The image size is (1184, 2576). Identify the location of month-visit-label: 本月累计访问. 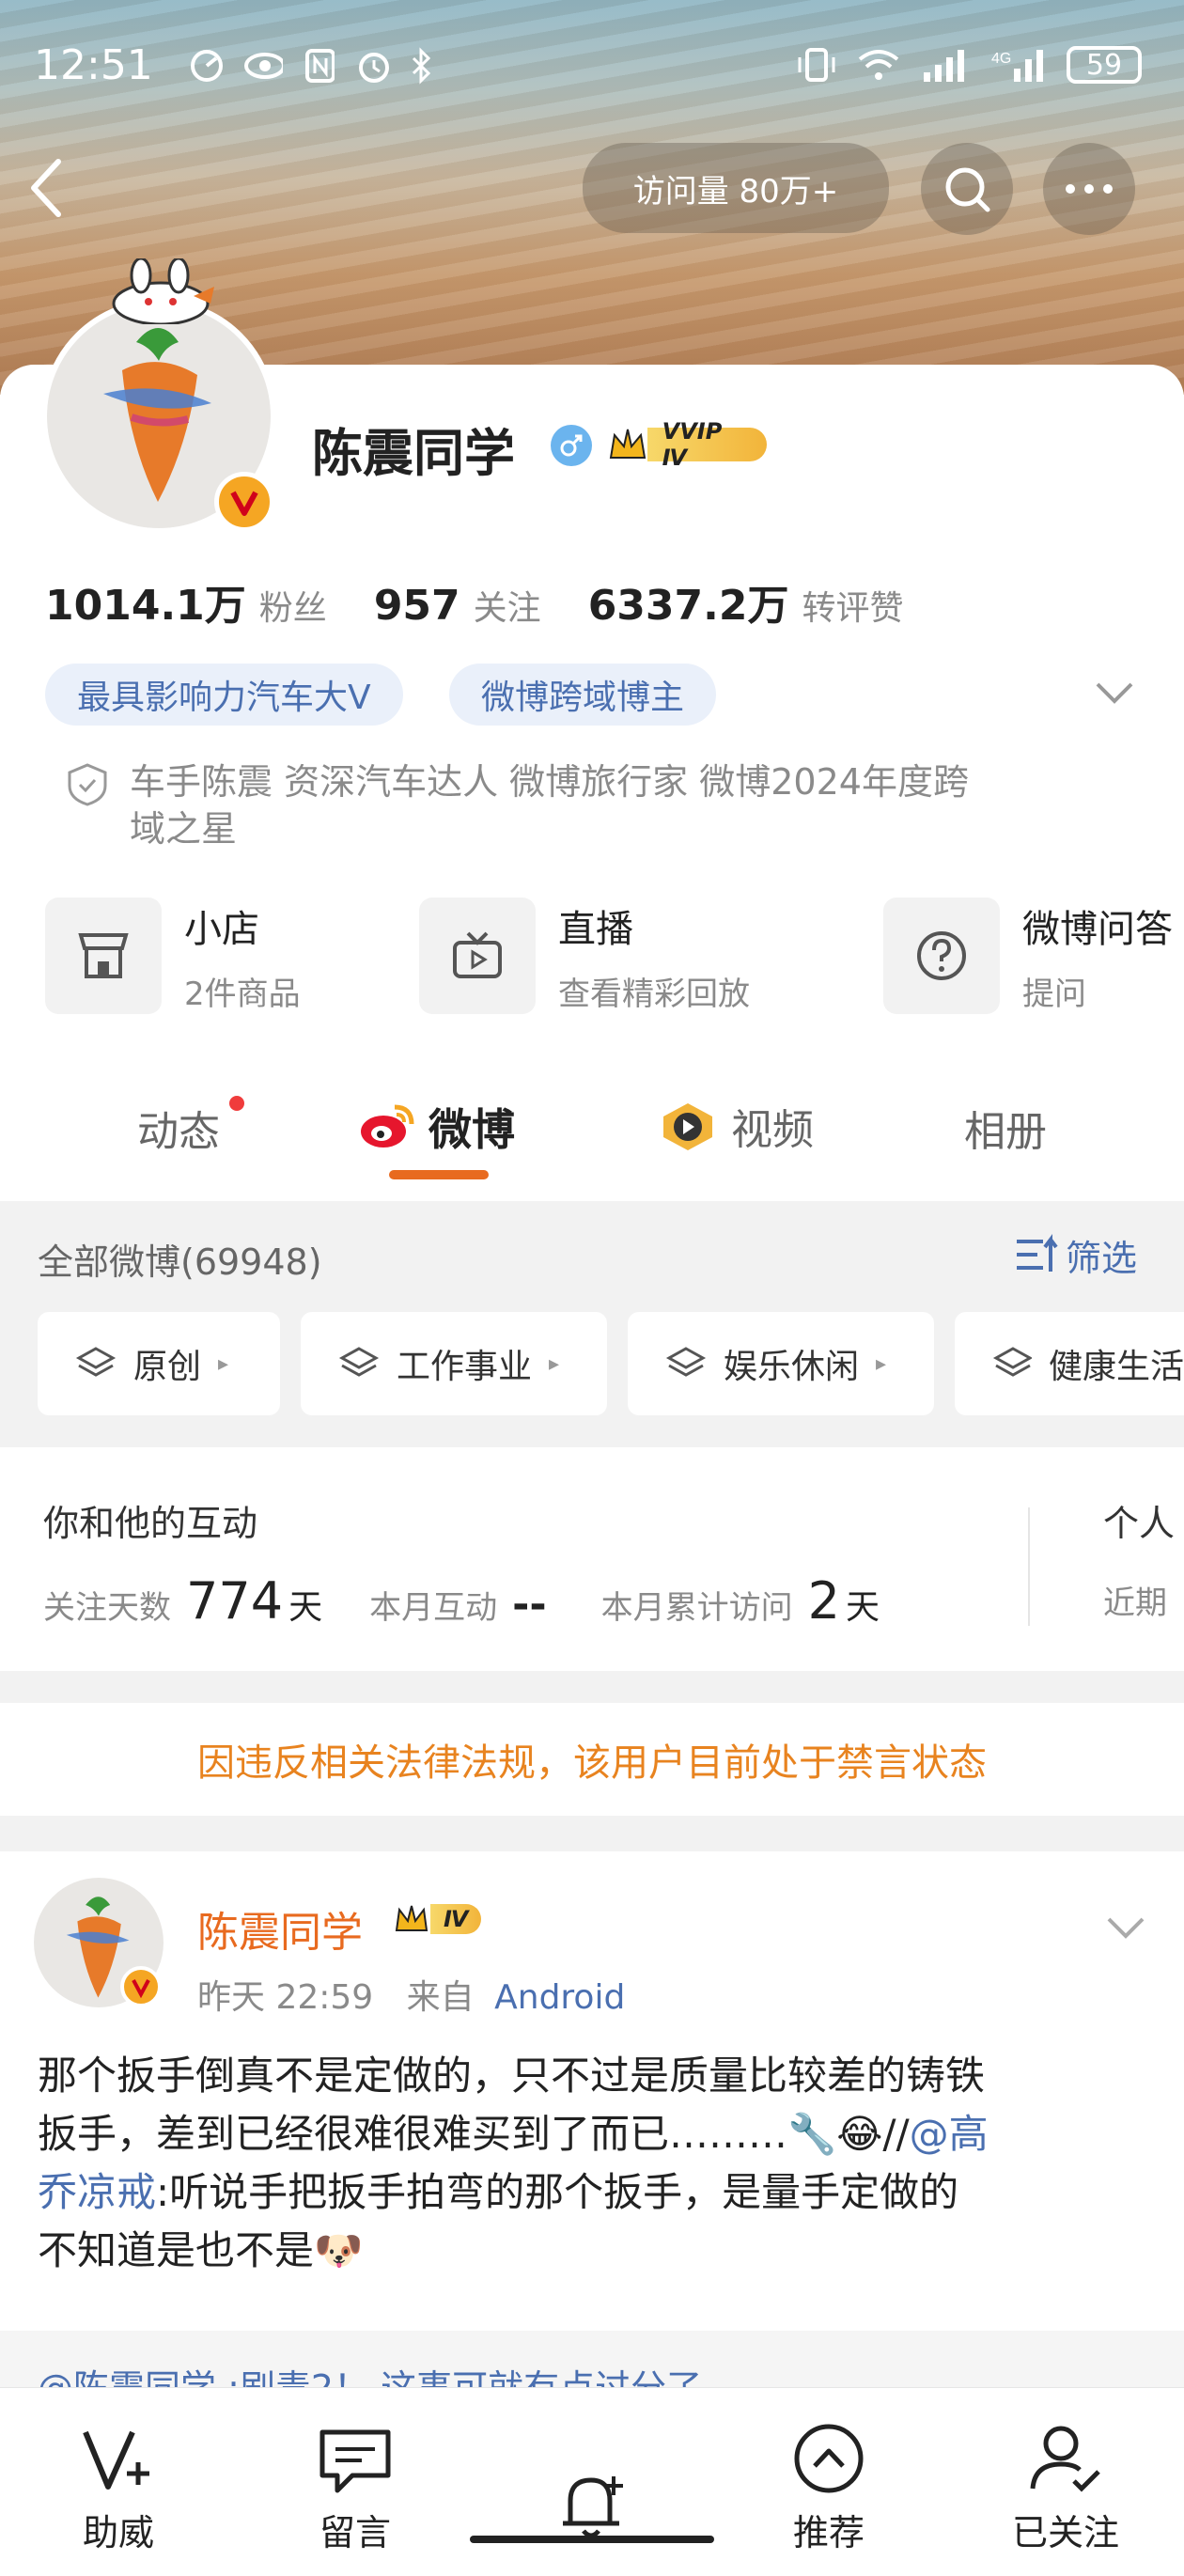
(696, 1608).